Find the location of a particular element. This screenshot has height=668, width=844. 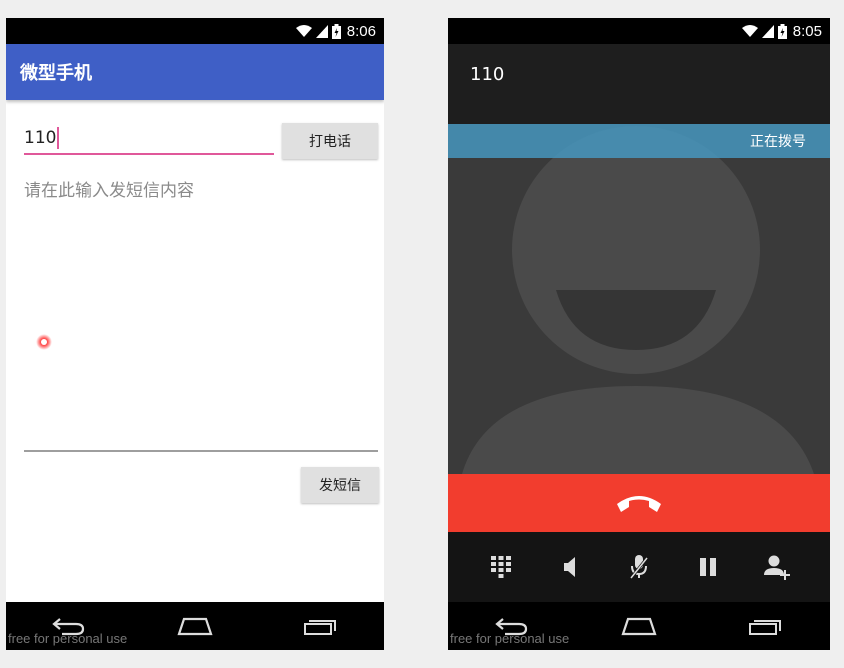

dialpad-icon is located at coordinates (500, 567).